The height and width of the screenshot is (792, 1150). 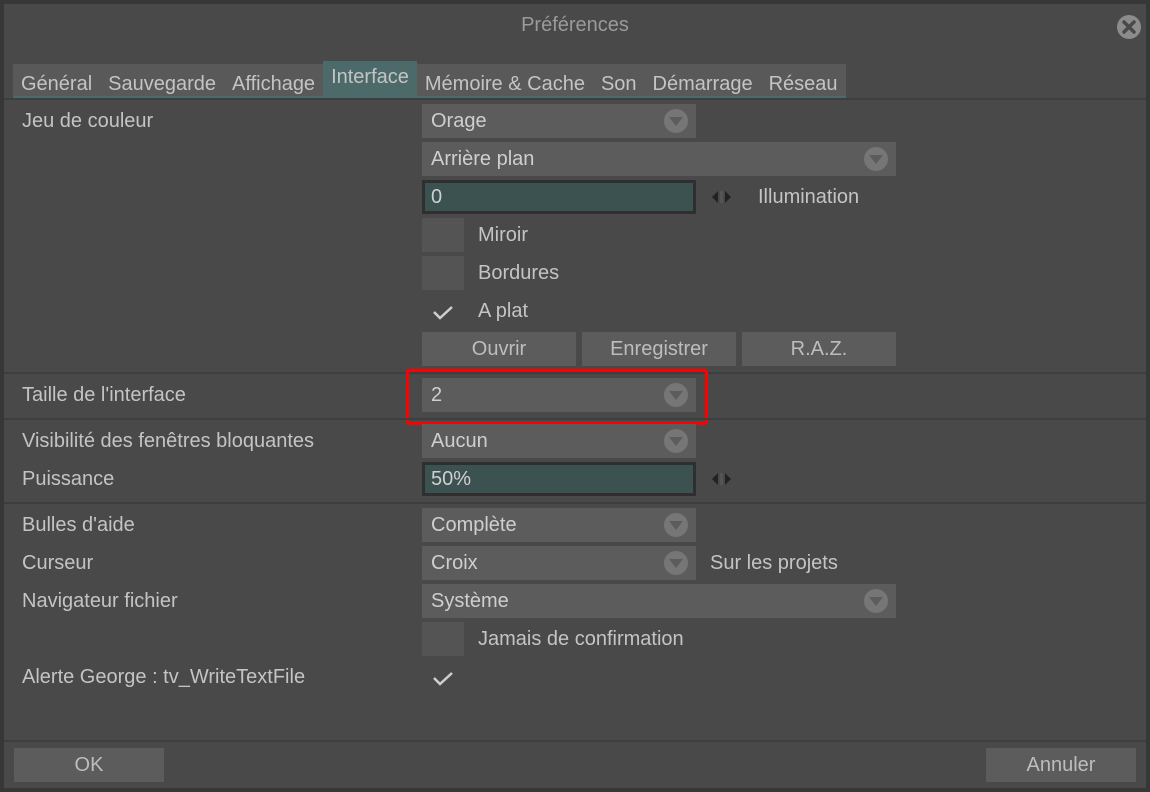 I want to click on tab-affichage: Affichage, so click(x=273, y=80).